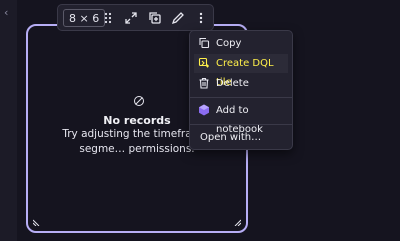 Image resolution: width=400 pixels, height=241 pixels. What do you see at coordinates (232, 83) in the screenshot?
I see `menu-item-label: Delete` at bounding box center [232, 83].